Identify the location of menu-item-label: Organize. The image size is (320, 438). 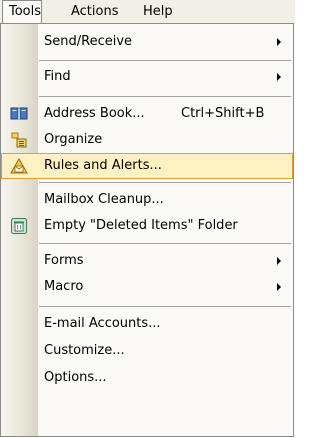
(73, 139).